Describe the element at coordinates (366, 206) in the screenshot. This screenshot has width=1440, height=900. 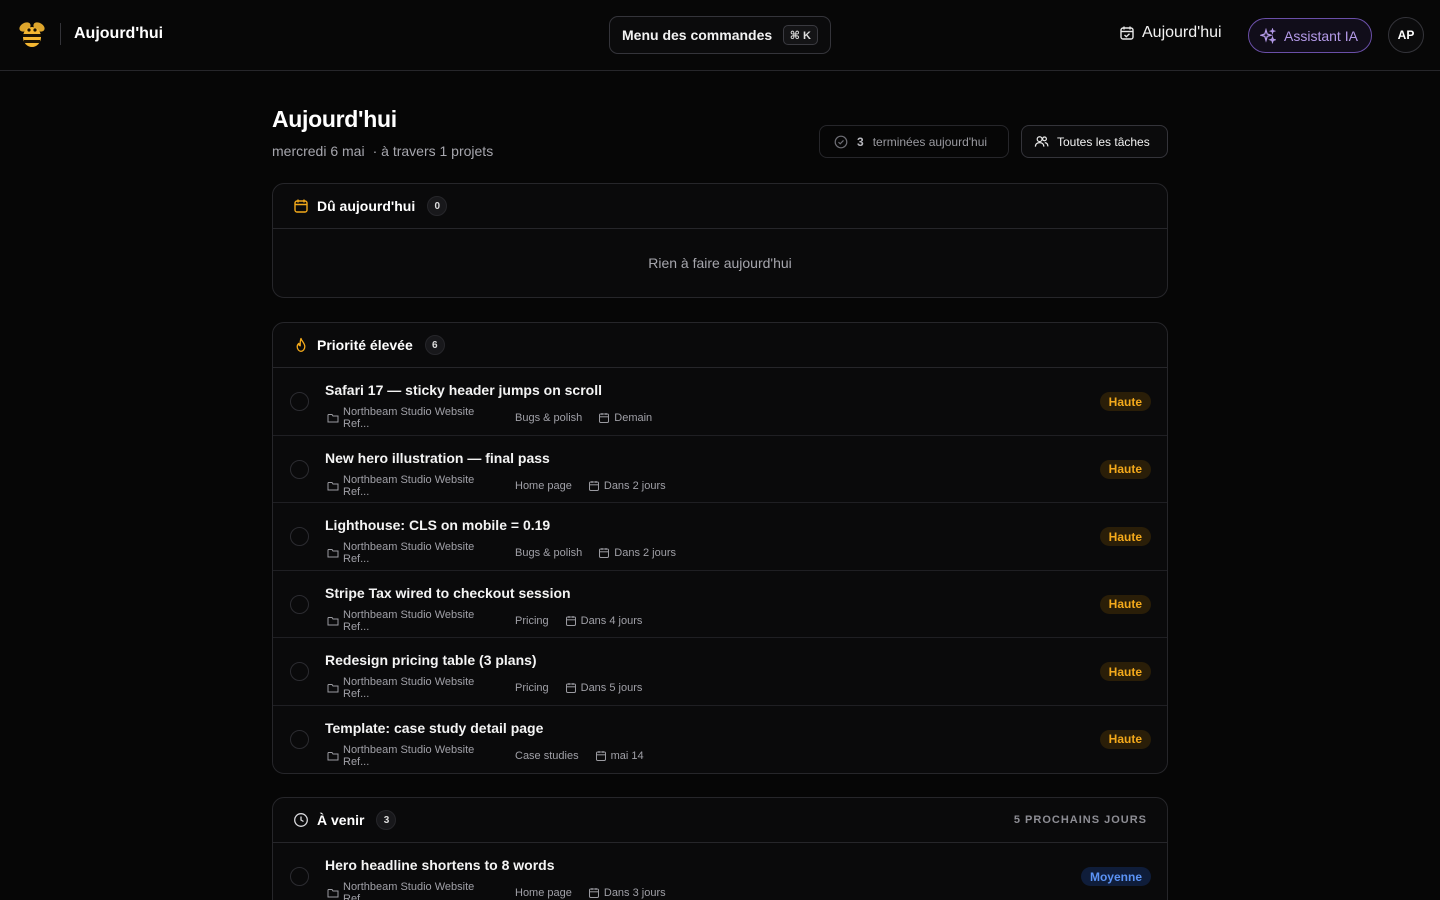
I see `due-today-title: Dû aujourd'hui` at that location.